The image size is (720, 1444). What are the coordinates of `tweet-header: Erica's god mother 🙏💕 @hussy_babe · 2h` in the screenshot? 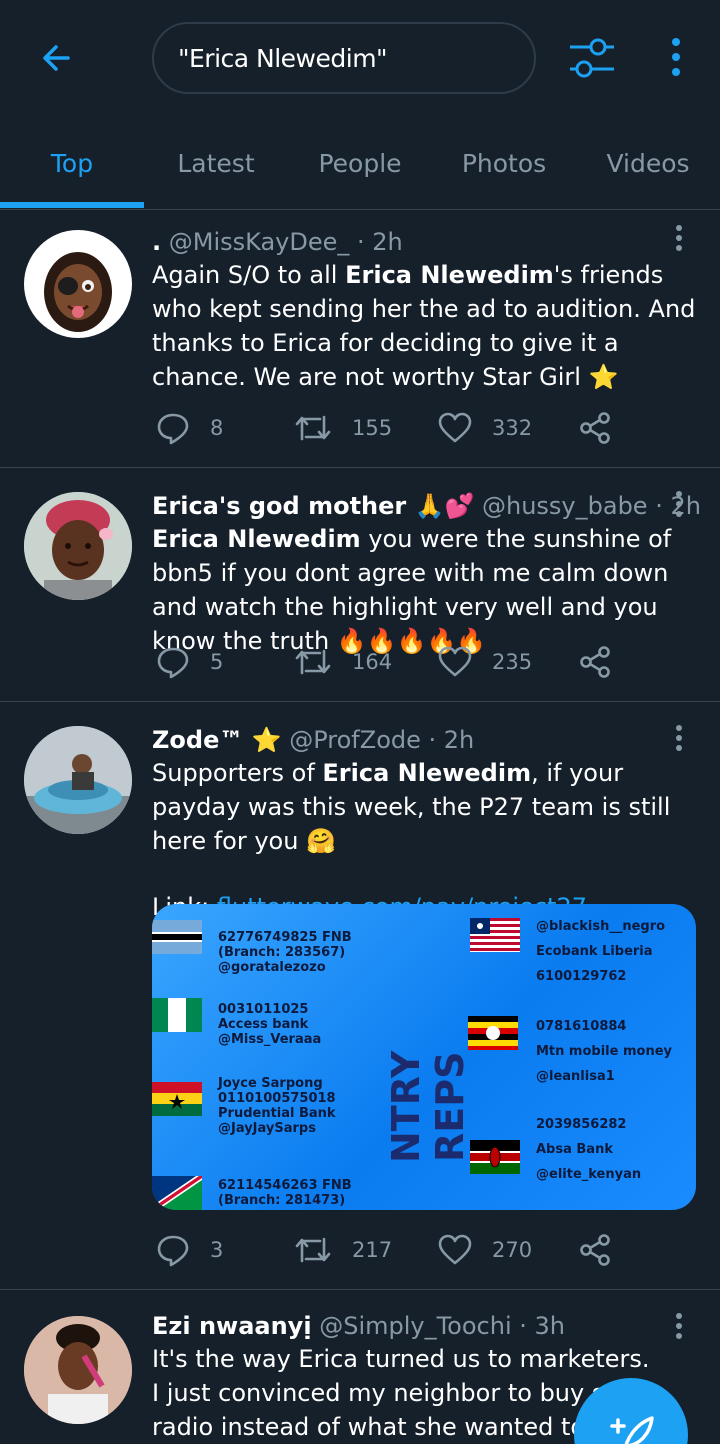 It's located at (426, 506).